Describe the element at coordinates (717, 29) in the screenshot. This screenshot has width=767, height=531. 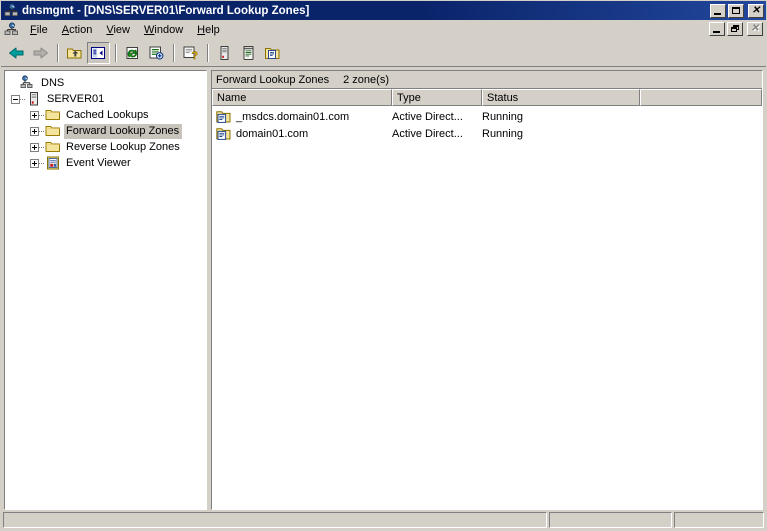
I see `child-minimize-button` at that location.